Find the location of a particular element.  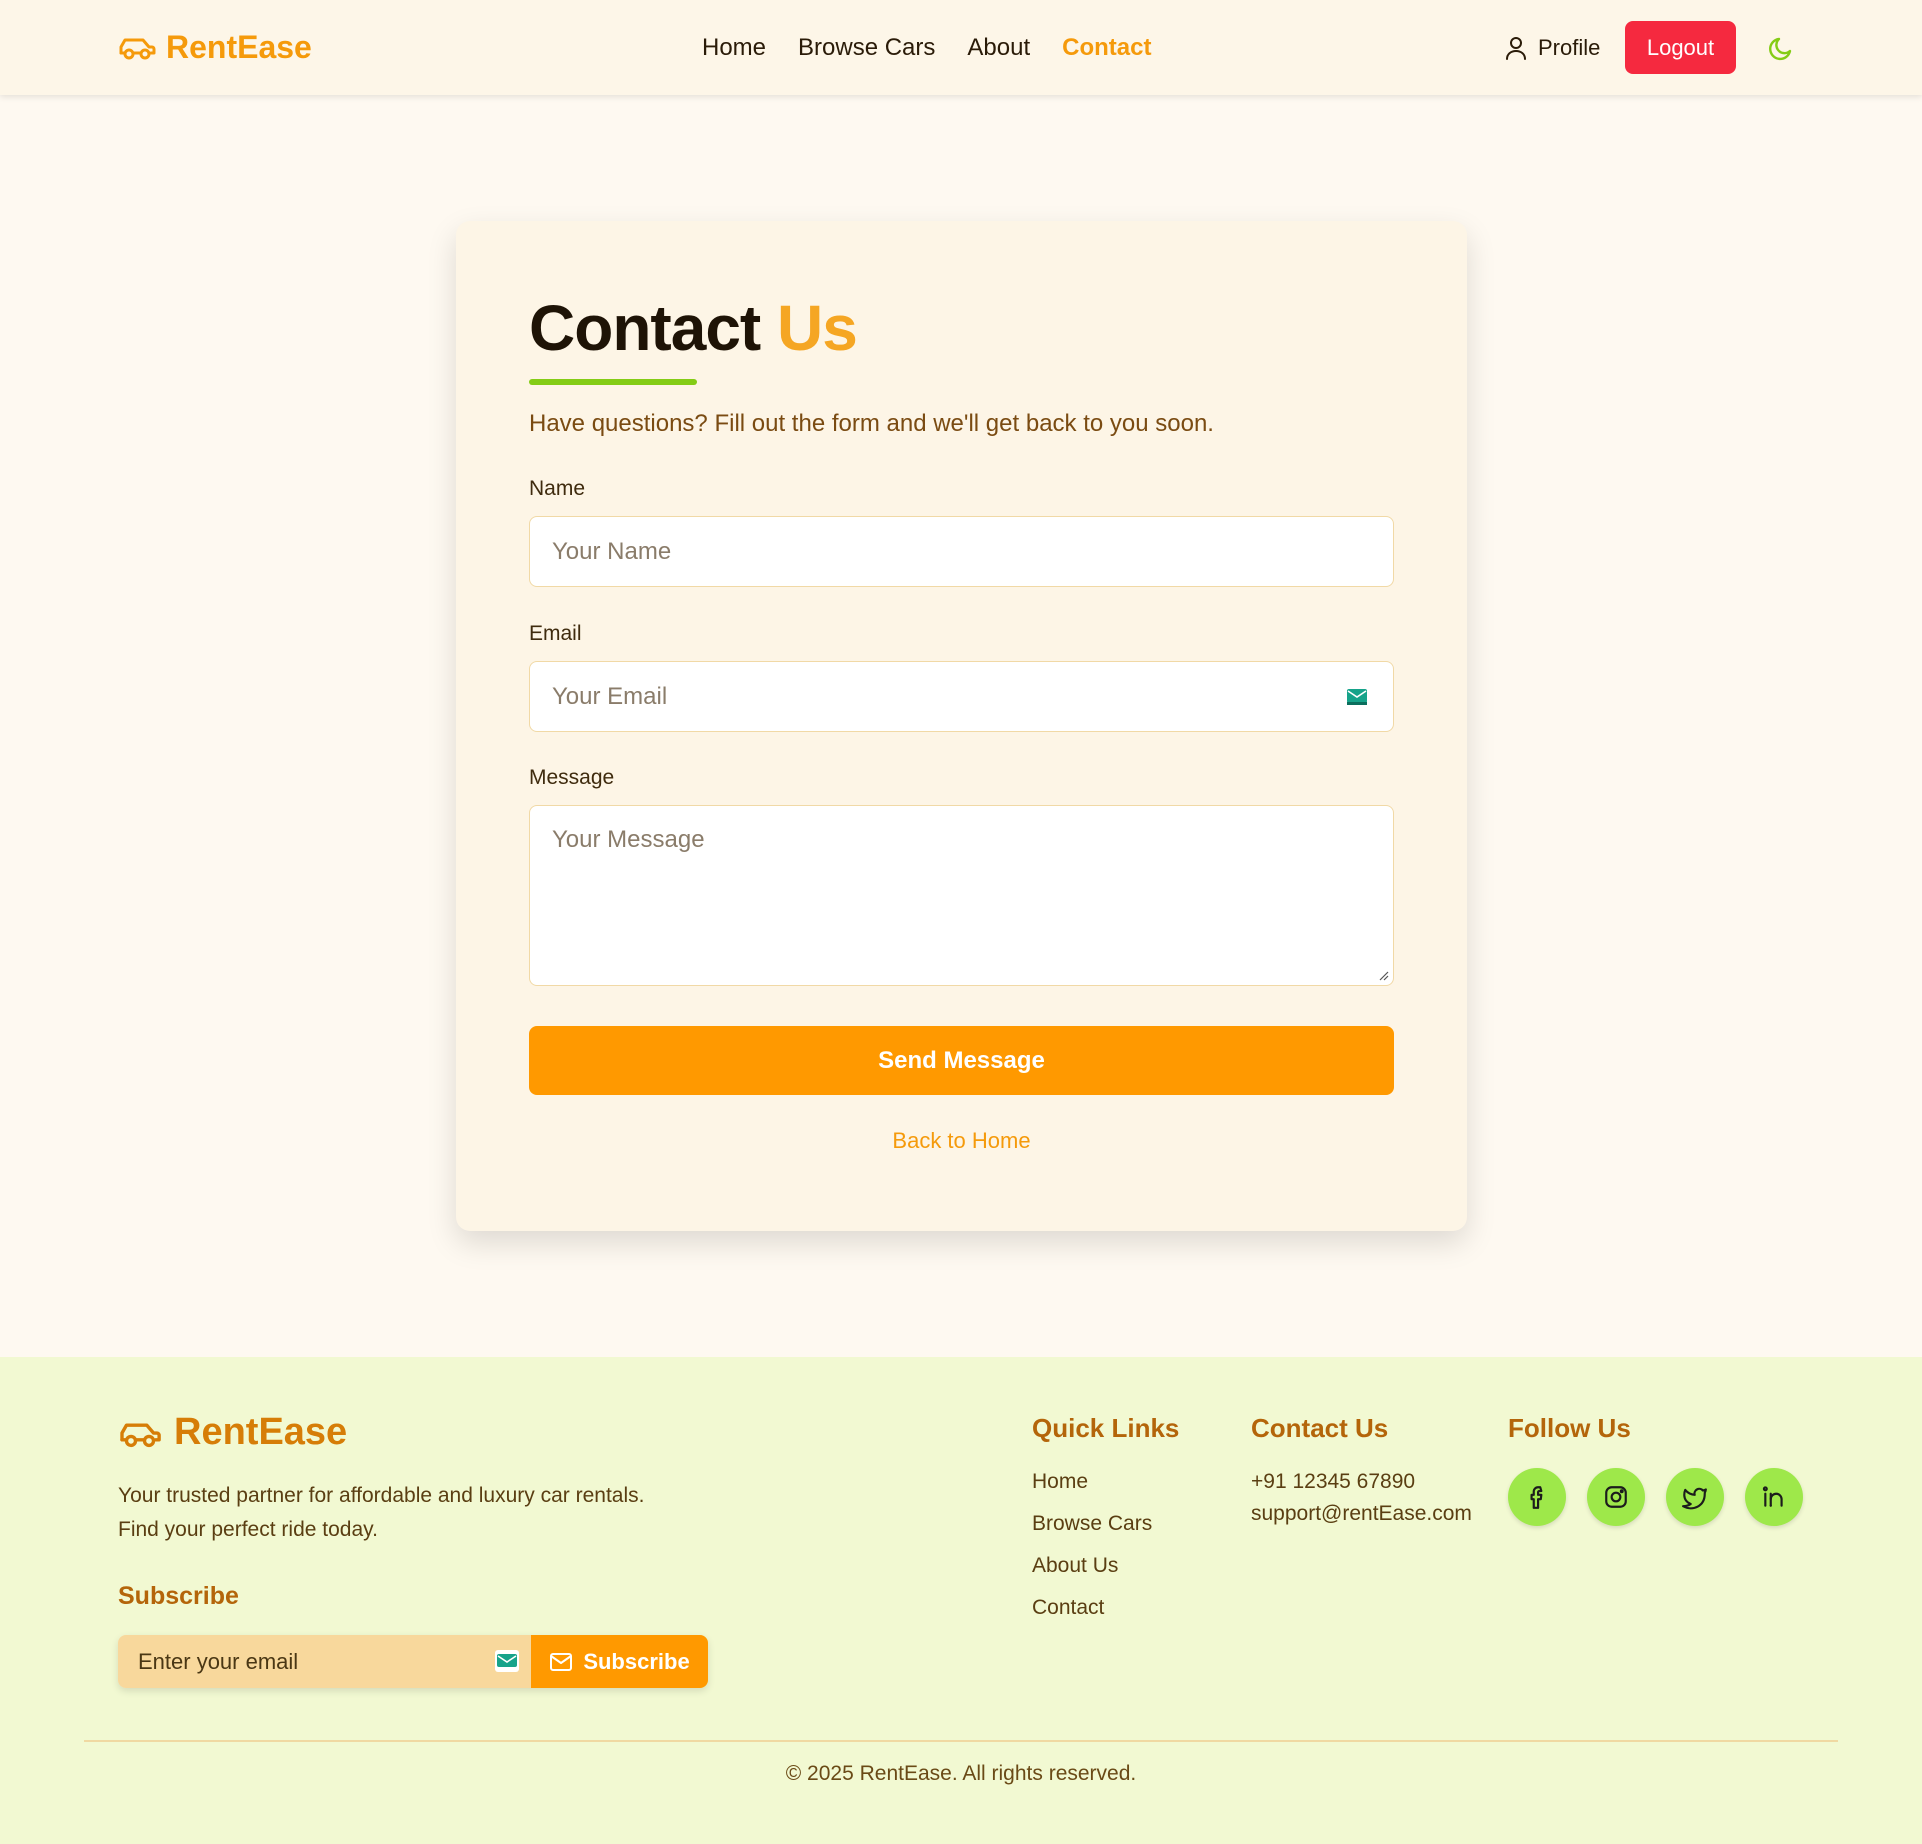

send-message-button: Send Message is located at coordinates (961, 1060).